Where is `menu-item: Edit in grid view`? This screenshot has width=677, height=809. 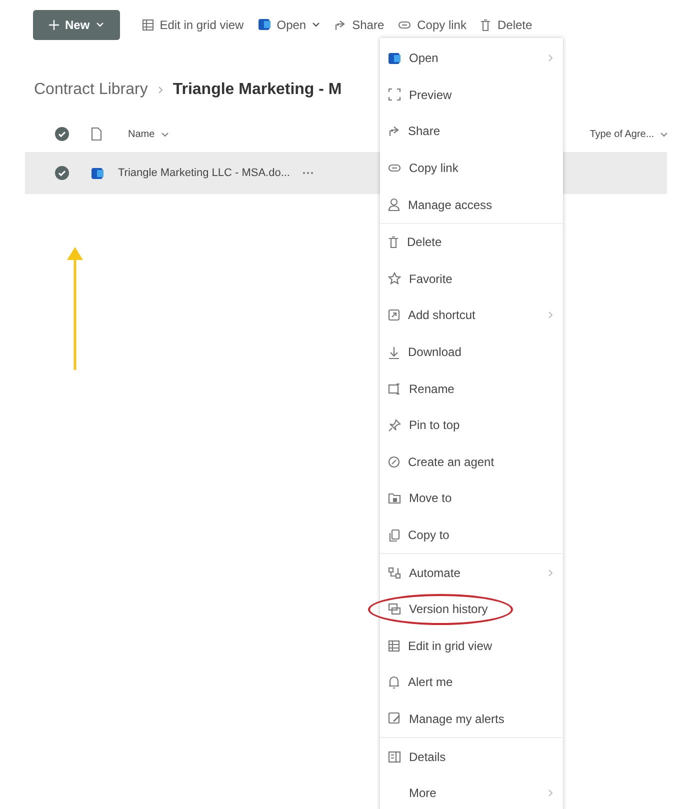
menu-item: Edit in grid view is located at coordinates (471, 646).